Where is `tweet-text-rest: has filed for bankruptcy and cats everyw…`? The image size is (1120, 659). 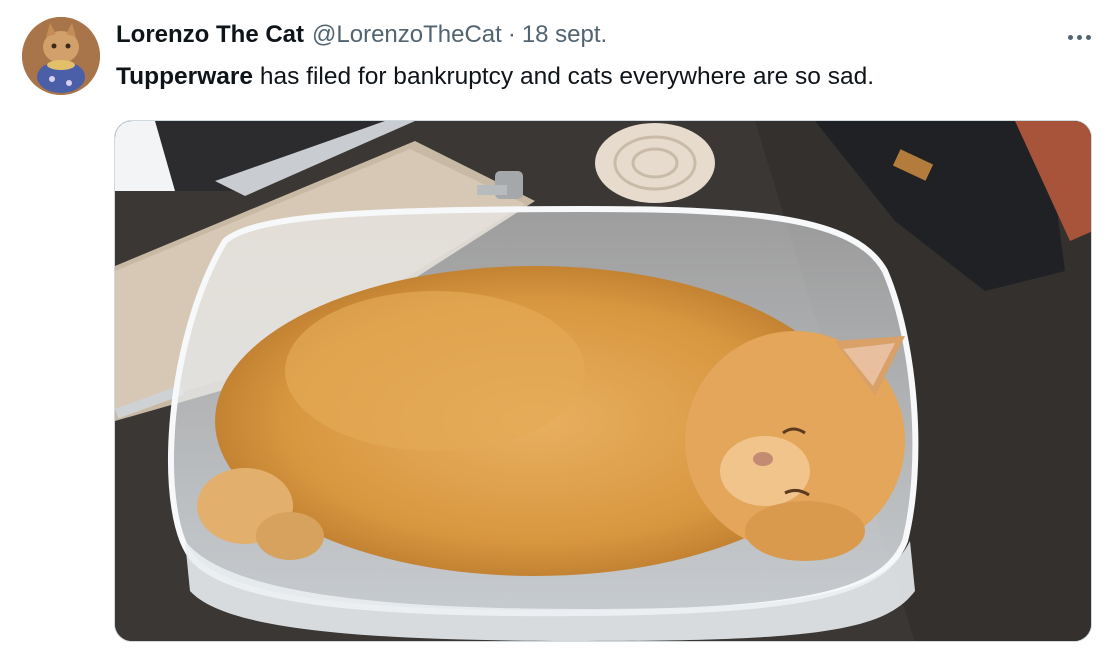 tweet-text-rest: has filed for bankruptcy and cats everyw… is located at coordinates (564, 76).